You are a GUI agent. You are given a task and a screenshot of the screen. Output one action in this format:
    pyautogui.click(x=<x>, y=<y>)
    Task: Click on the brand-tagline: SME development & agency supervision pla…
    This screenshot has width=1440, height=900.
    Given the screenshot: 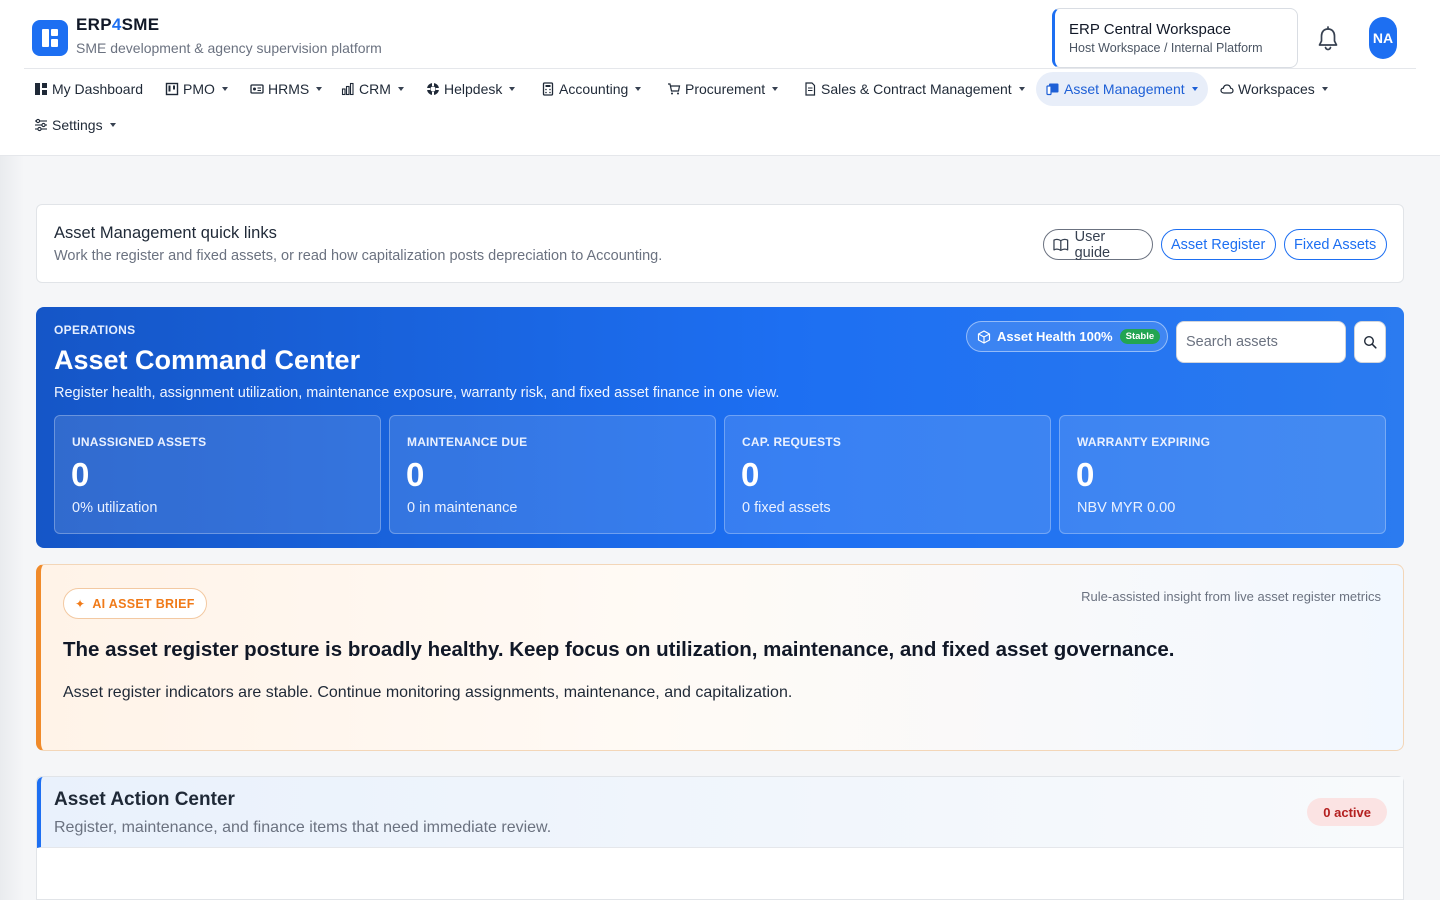 What is the action you would take?
    pyautogui.click(x=229, y=48)
    